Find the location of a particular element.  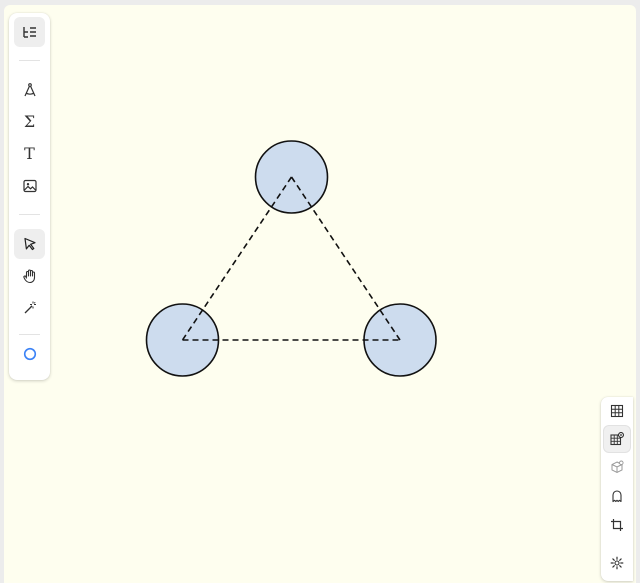

gear-icon is located at coordinates (617, 563).